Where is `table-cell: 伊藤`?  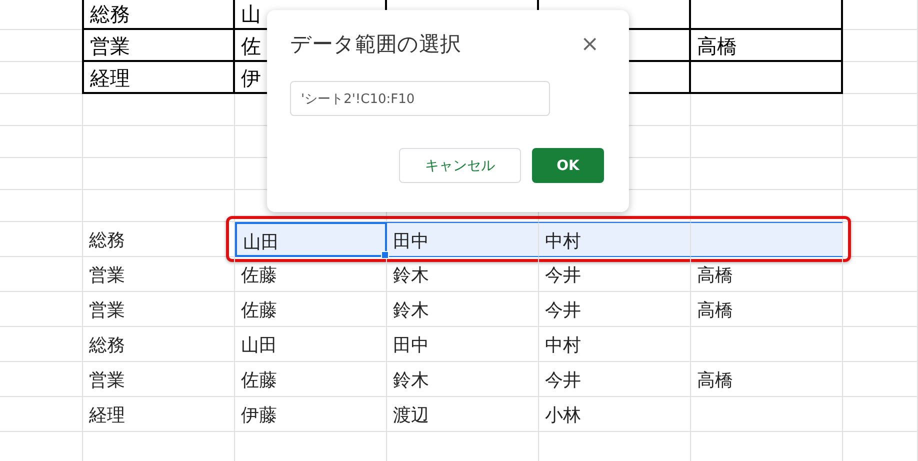
table-cell: 伊藤 is located at coordinates (311, 414).